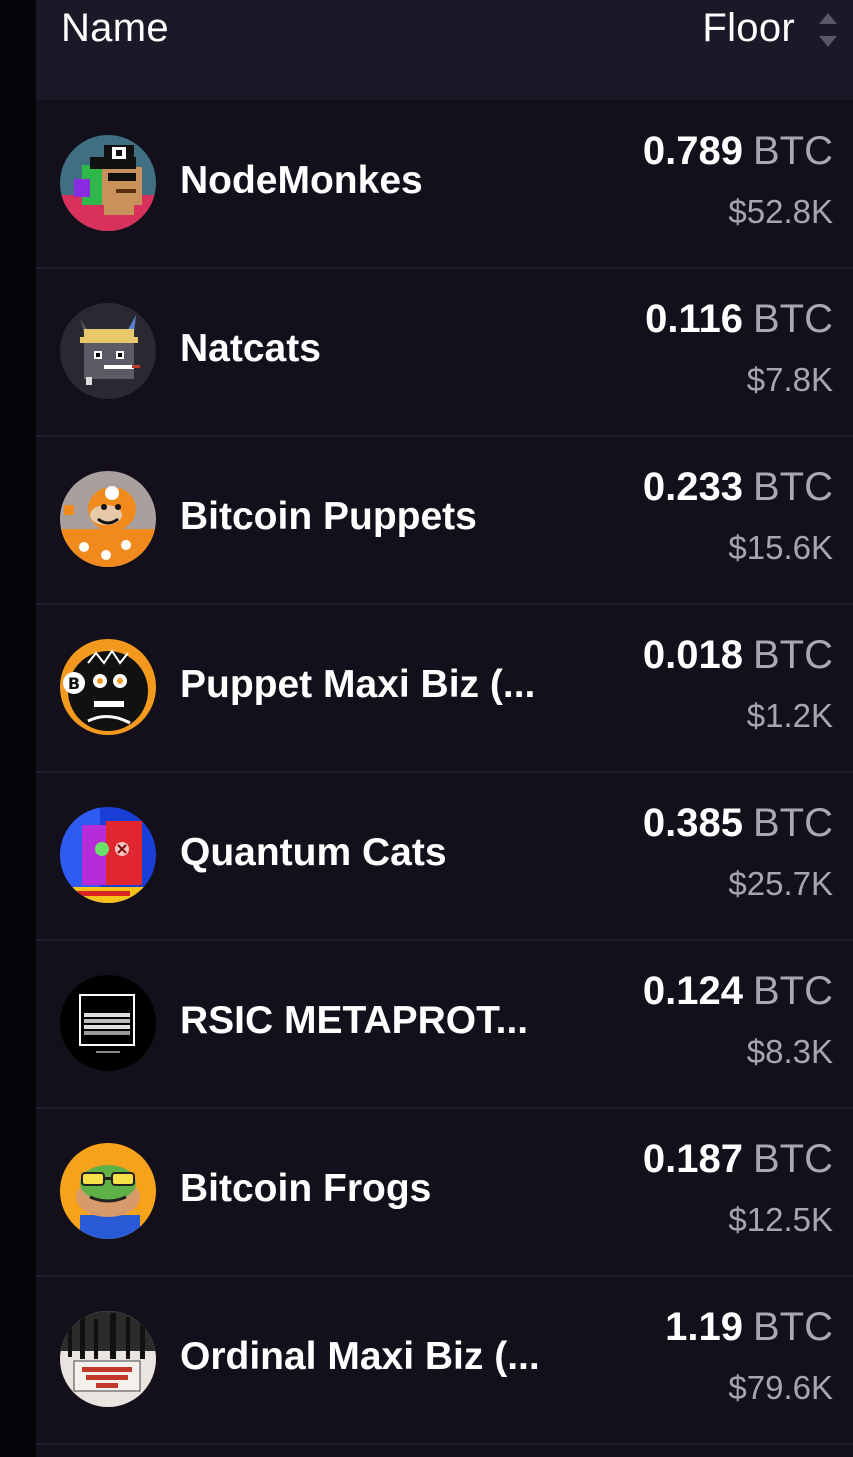 The width and height of the screenshot is (853, 1457). Describe the element at coordinates (108, 1359) in the screenshot. I see `ordinal-maxi-biz-avatar-icon` at that location.